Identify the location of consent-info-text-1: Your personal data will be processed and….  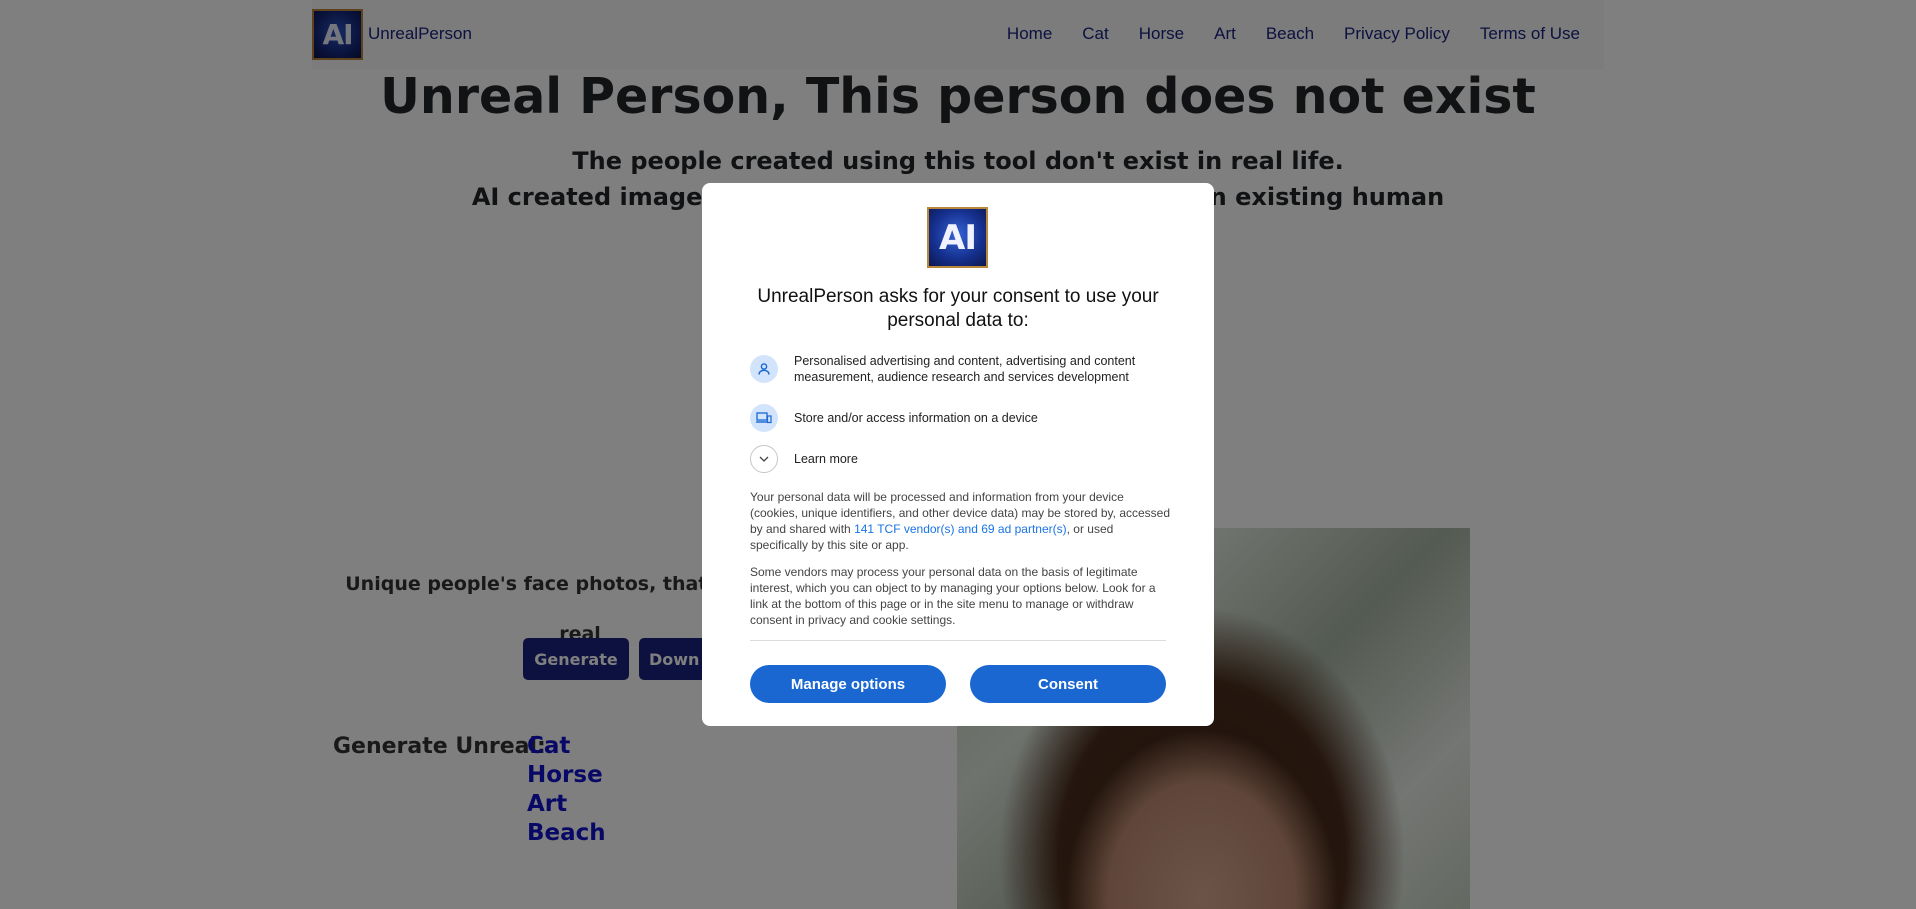
(960, 521).